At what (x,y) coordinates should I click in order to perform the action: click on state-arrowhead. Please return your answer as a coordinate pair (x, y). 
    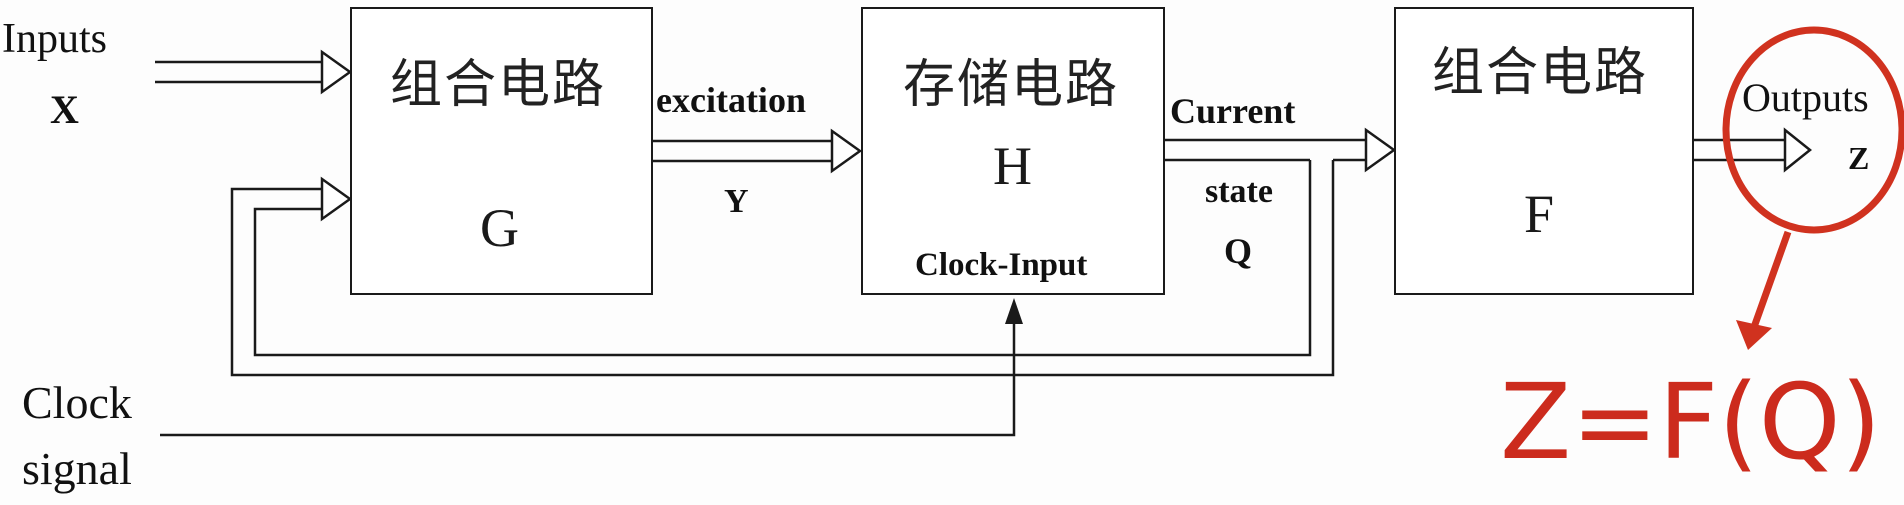
    Looking at the image, I should click on (1380, 150).